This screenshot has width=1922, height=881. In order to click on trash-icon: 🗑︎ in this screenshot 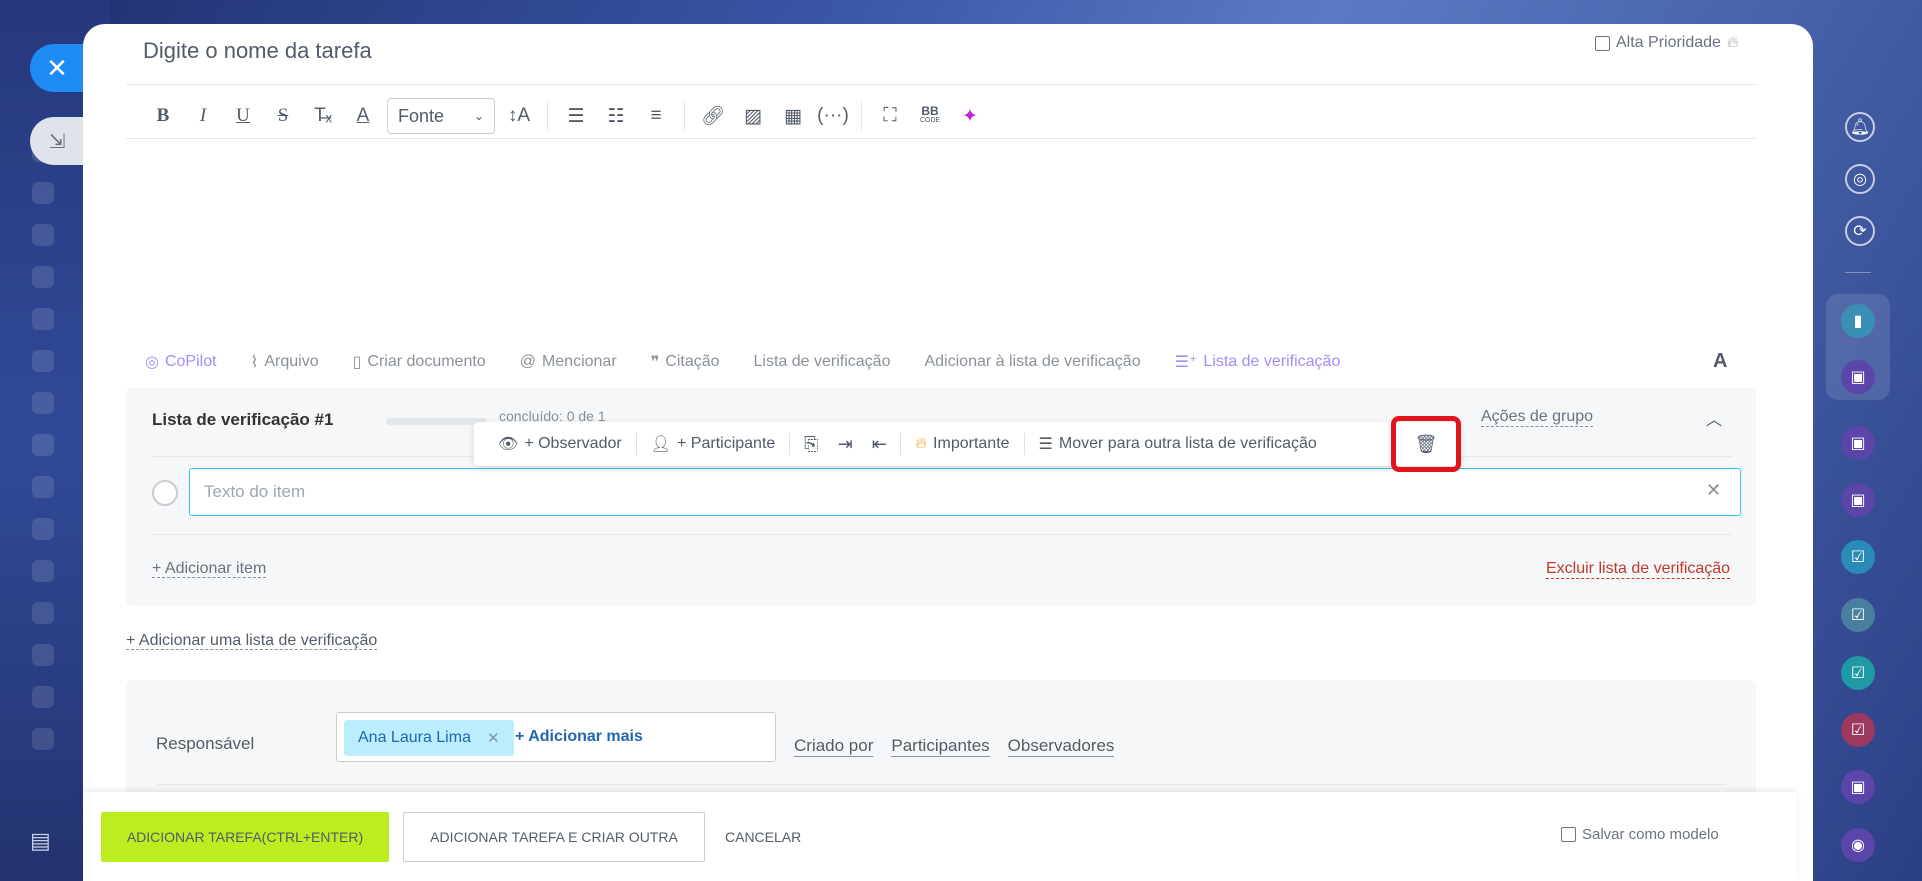, I will do `click(1426, 444)`.